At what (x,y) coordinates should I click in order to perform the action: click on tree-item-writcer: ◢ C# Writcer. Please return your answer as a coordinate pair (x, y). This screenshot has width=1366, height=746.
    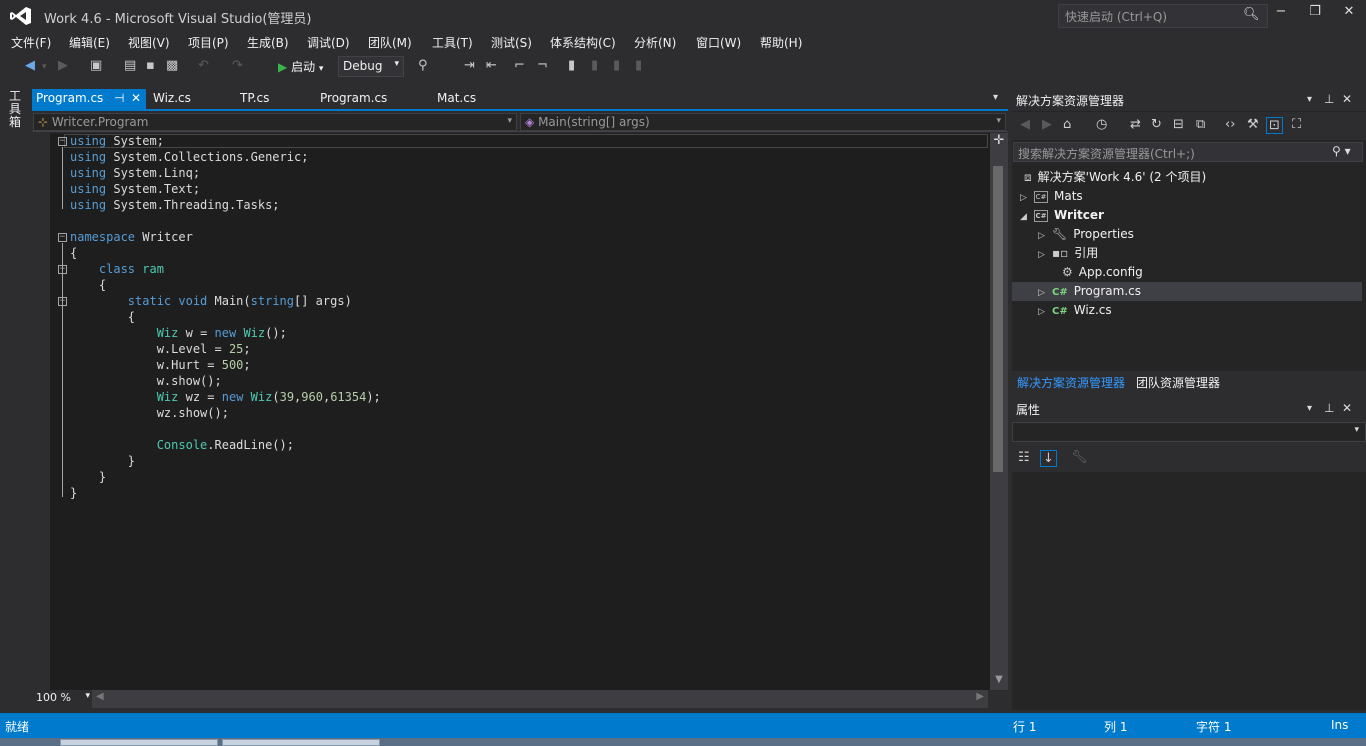
    Looking at the image, I should click on (1062, 215).